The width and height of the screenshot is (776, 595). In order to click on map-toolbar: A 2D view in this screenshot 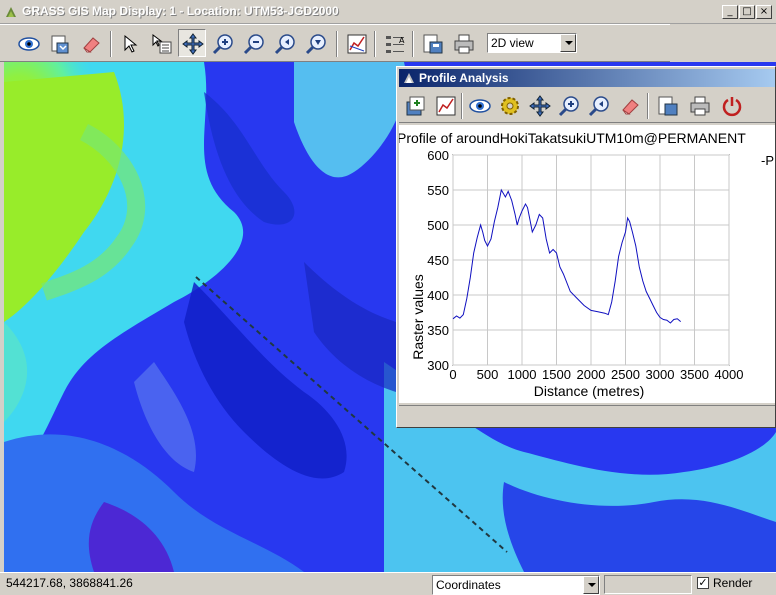, I will do `click(335, 43)`.